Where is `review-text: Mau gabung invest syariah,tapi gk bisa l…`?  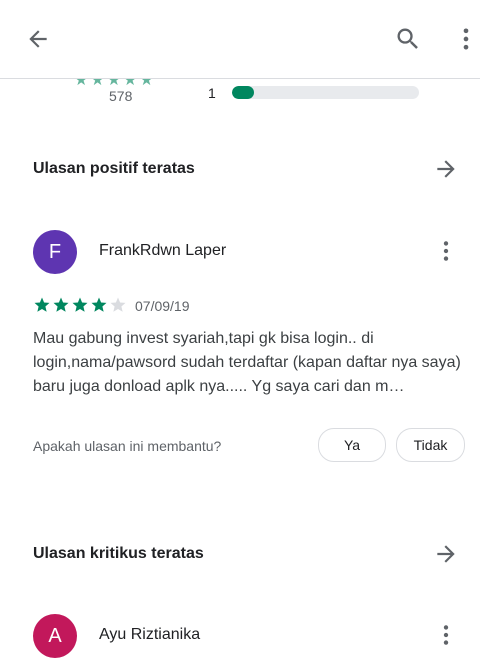
review-text: Mau gabung invest syariah,tapi gk bisa l… is located at coordinates (248, 363).